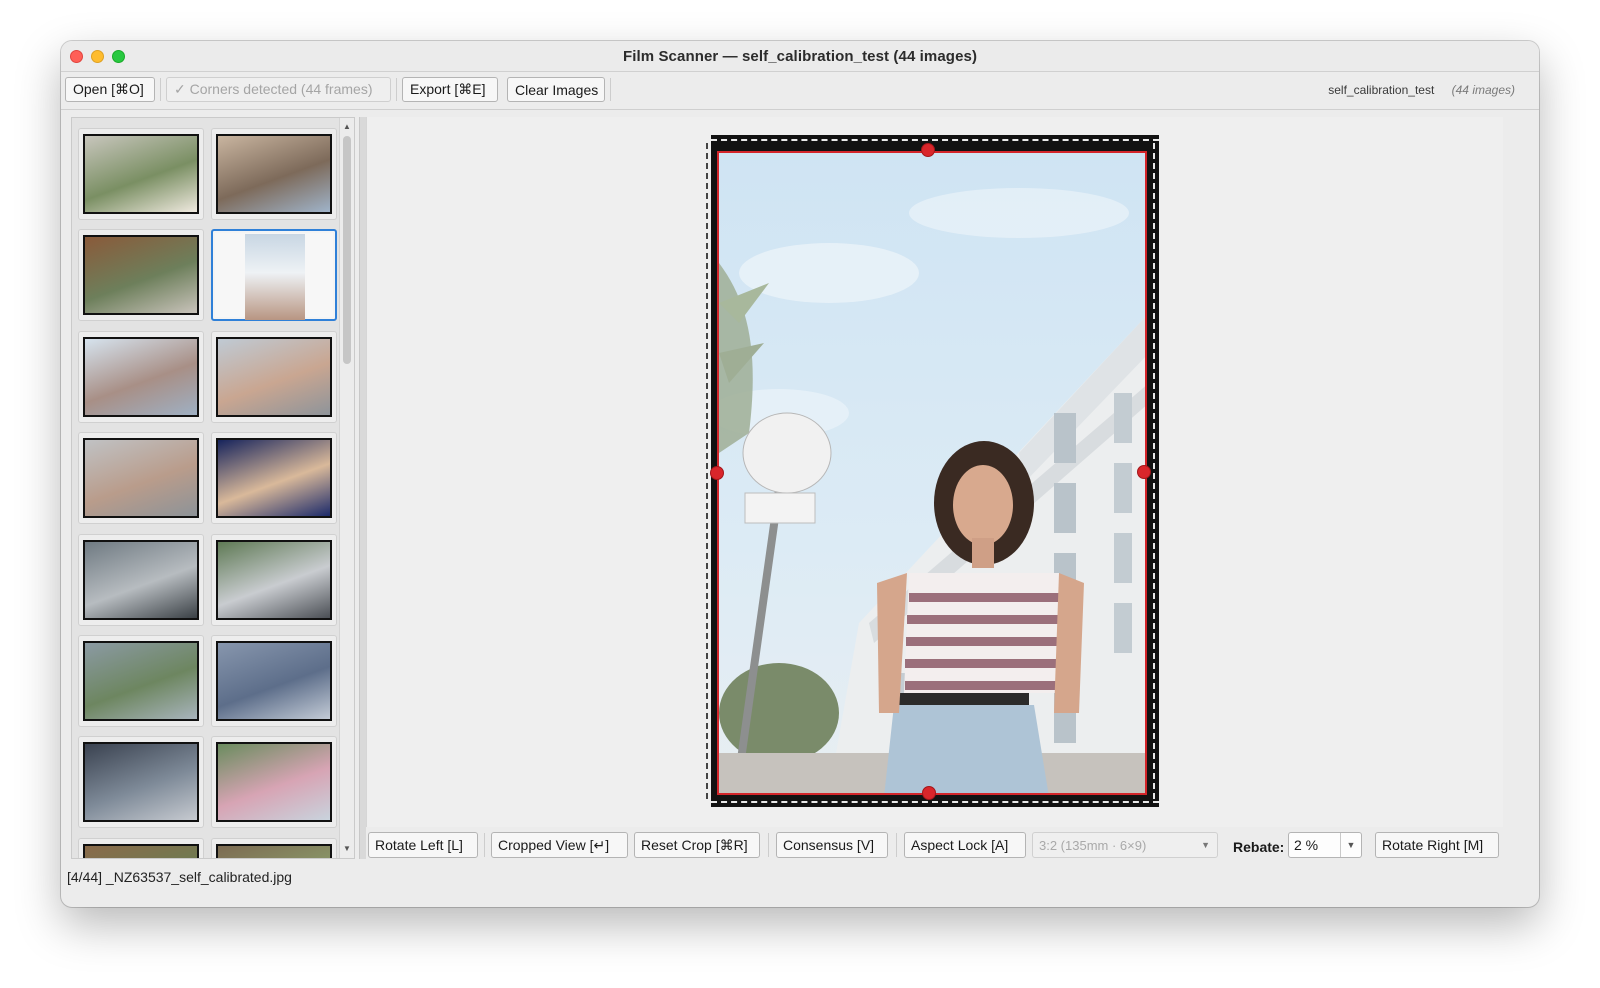 The height and width of the screenshot is (988, 1600). What do you see at coordinates (347, 127) in the screenshot?
I see `scroll-up-arrow-icon: ▲` at bounding box center [347, 127].